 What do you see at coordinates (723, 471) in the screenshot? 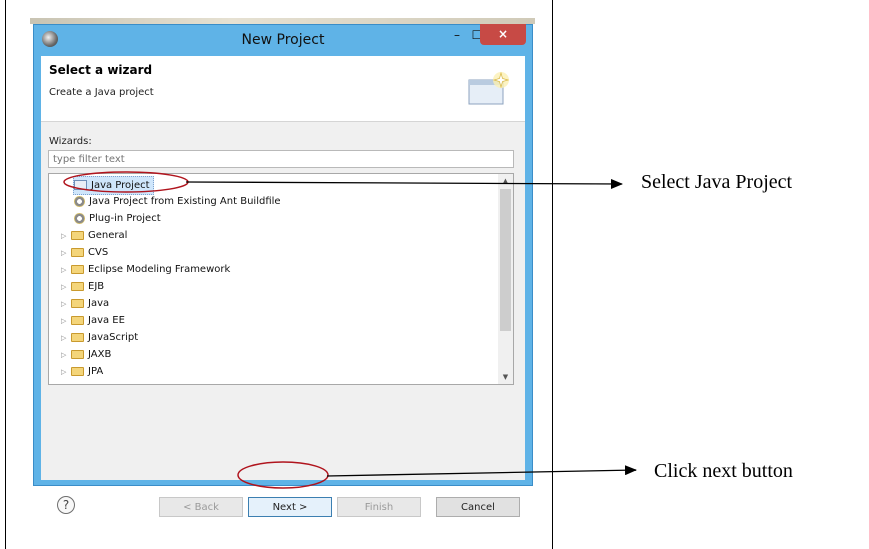
I see `annotation-click-next: Click next button` at bounding box center [723, 471].